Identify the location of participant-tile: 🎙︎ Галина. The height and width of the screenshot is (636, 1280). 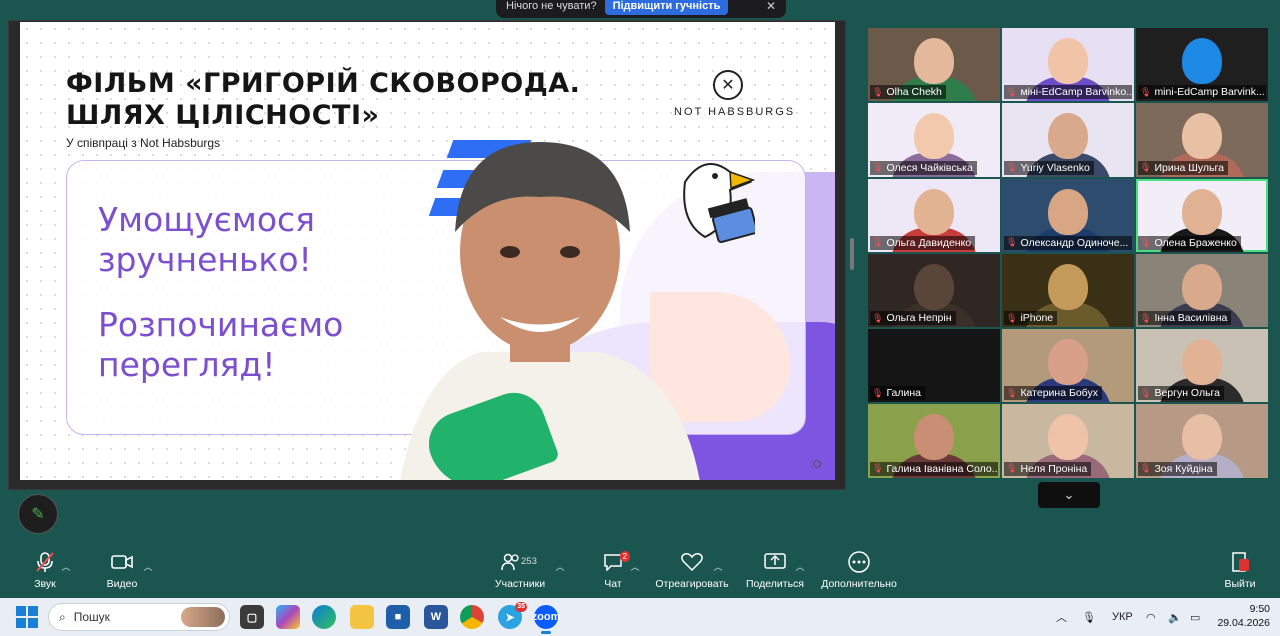
(934, 366).